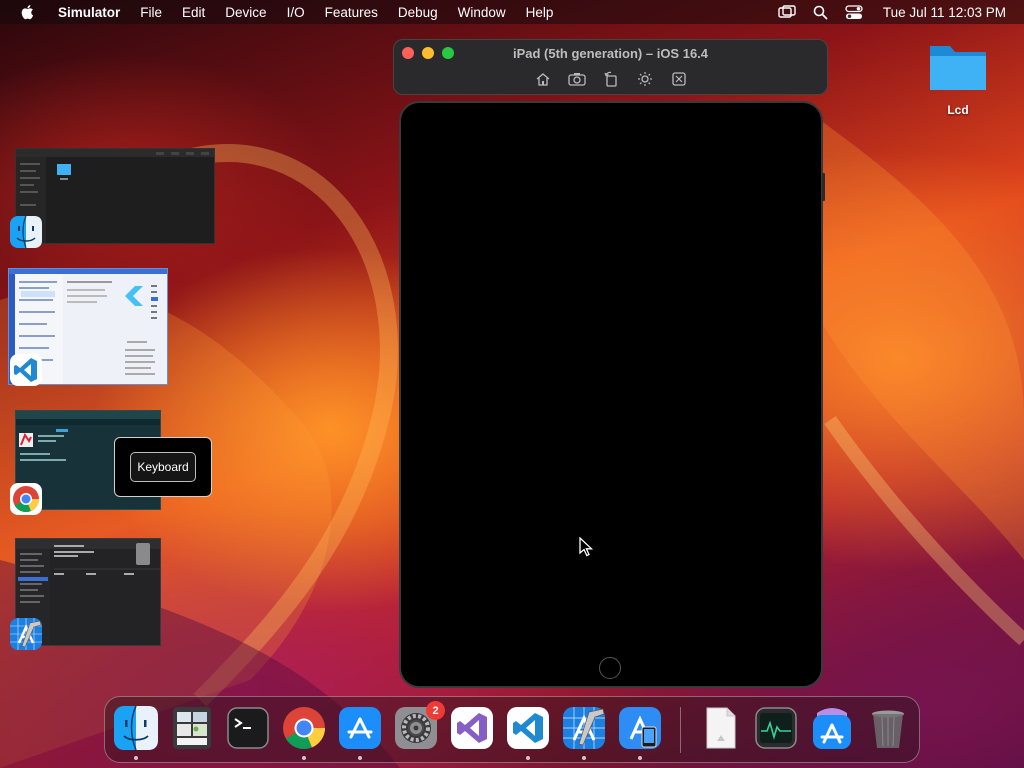  I want to click on chrome-icon, so click(26, 499).